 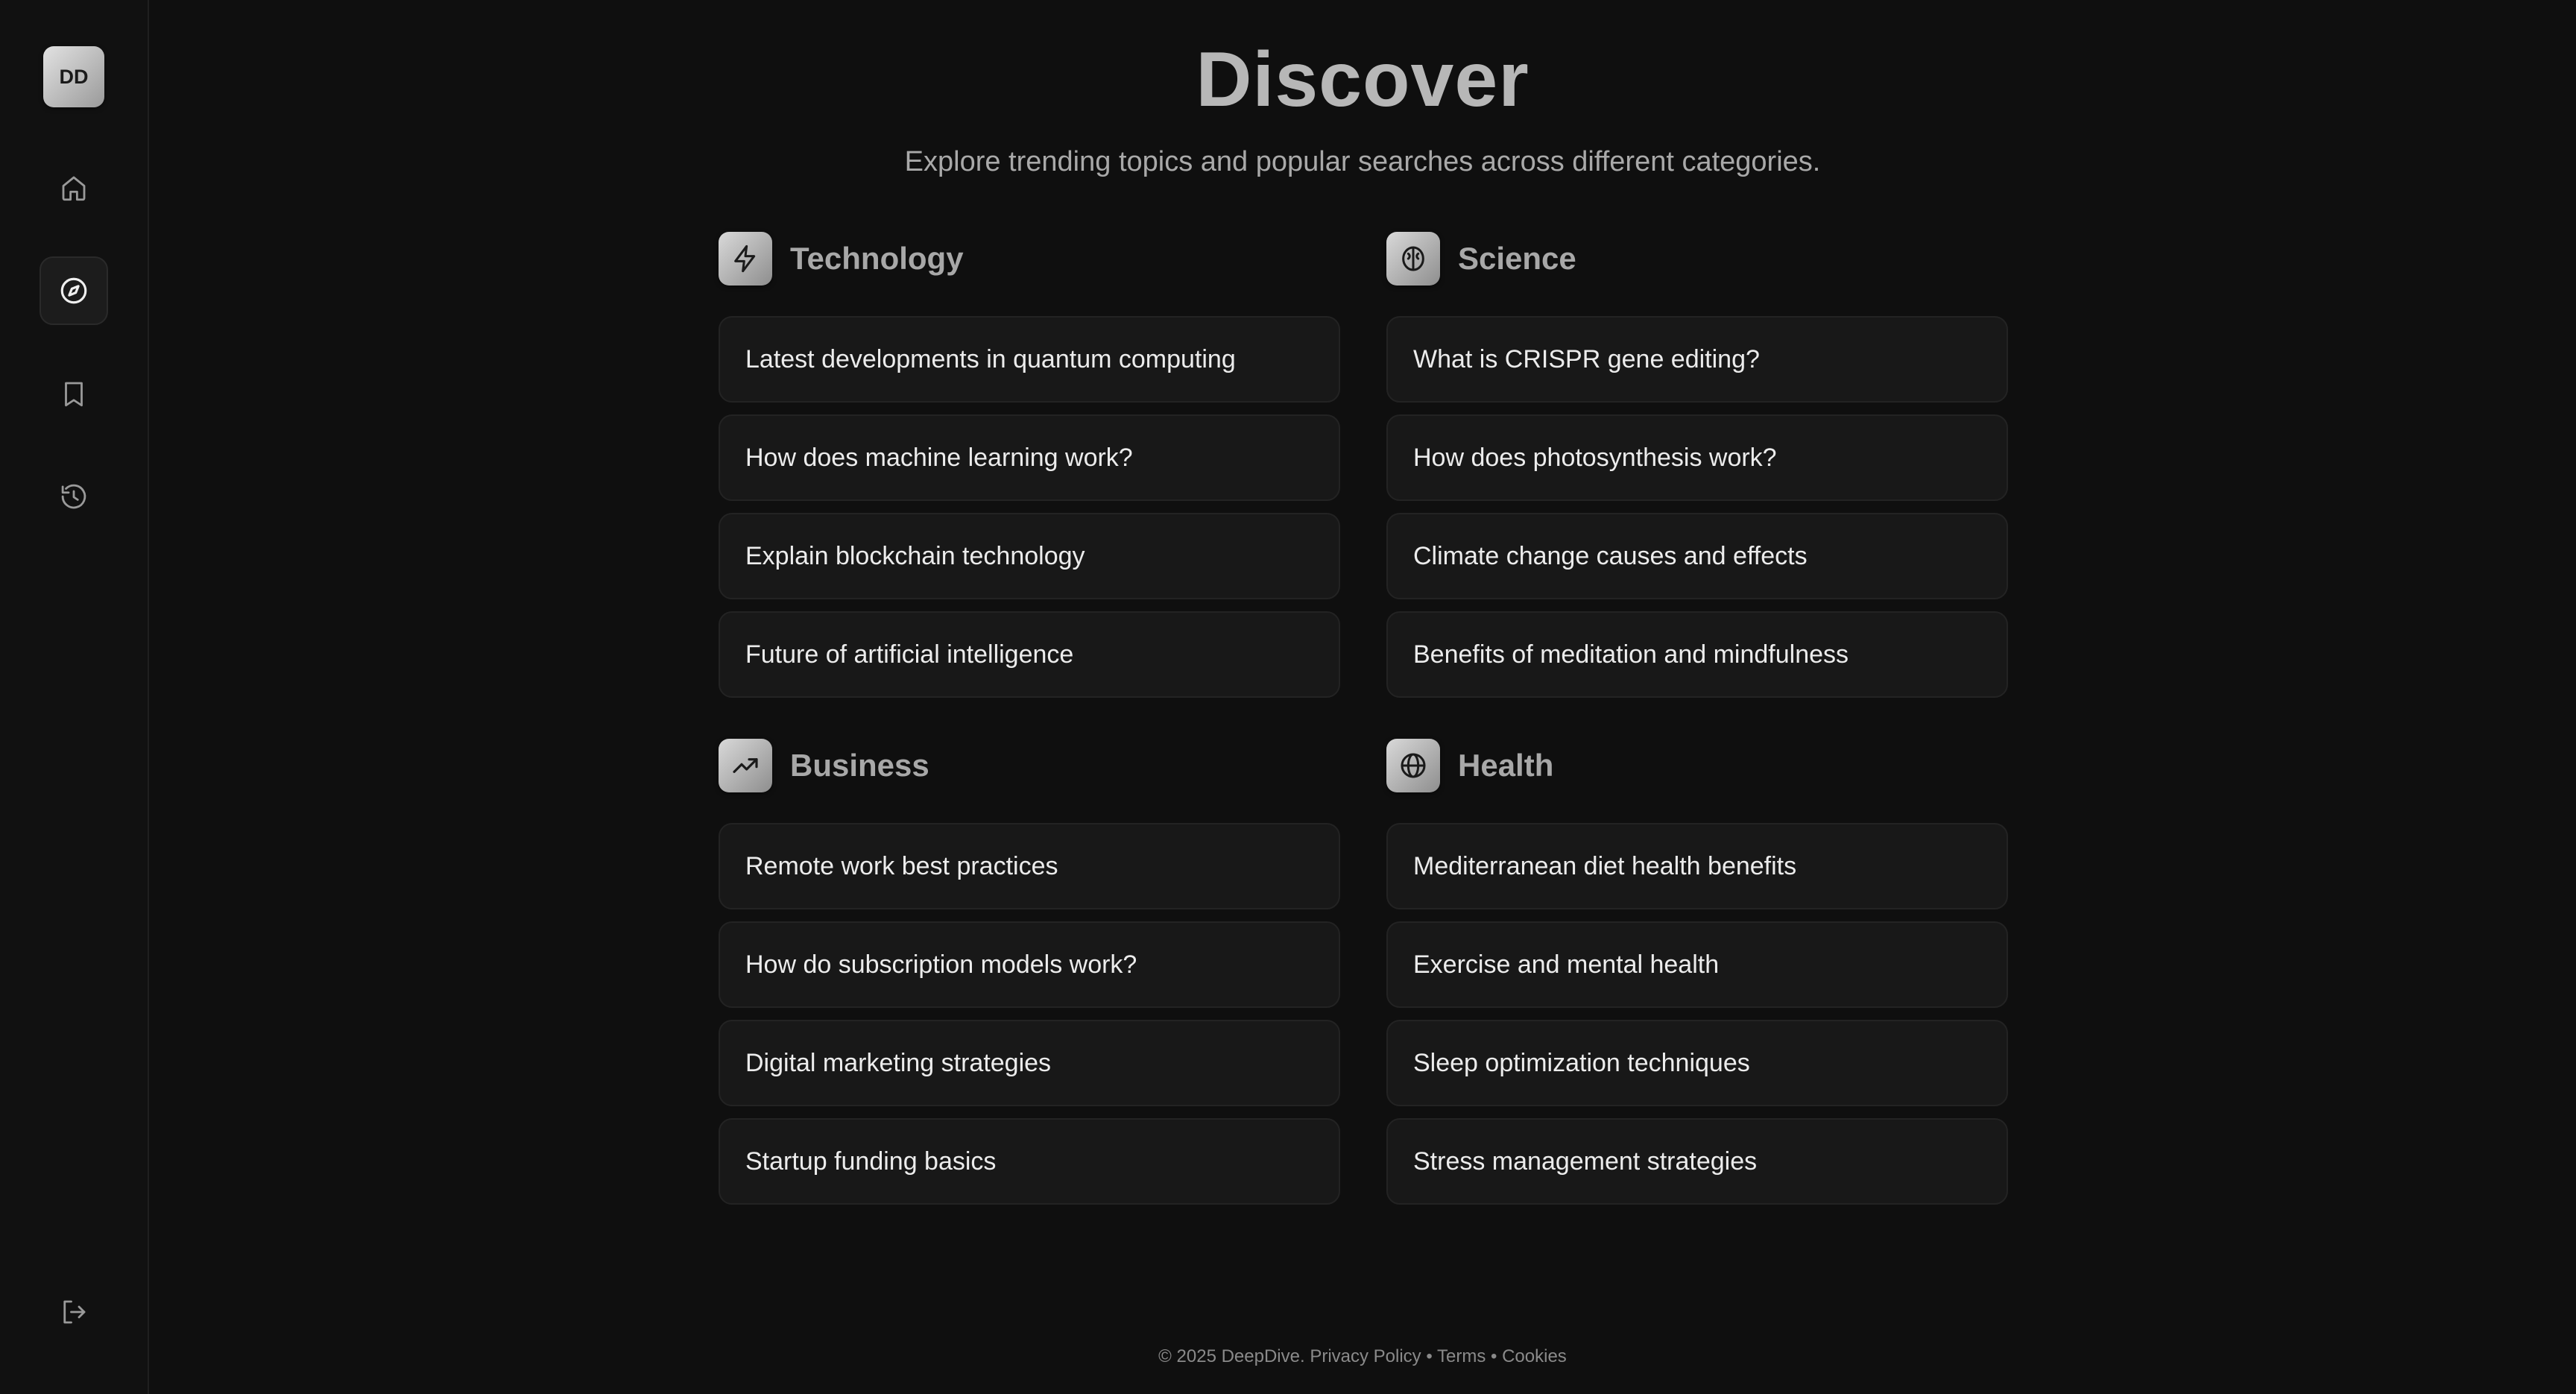 What do you see at coordinates (1029, 458) in the screenshot?
I see `topic-item: How does machine learning work?` at bounding box center [1029, 458].